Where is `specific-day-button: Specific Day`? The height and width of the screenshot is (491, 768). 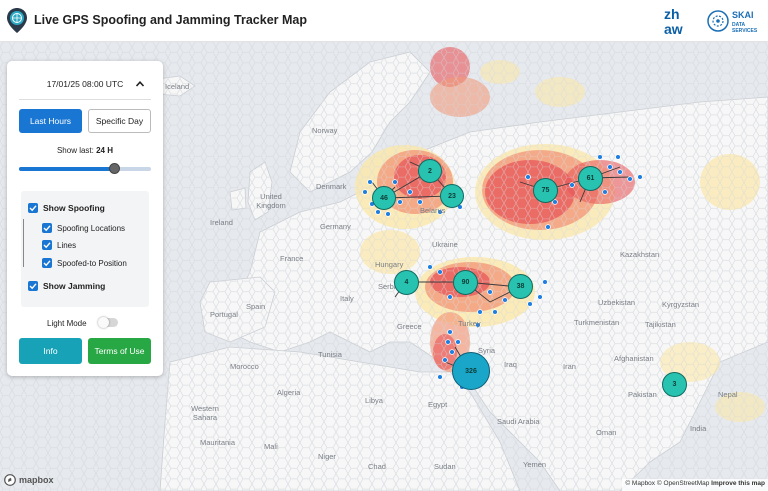
specific-day-button: Specific Day is located at coordinates (119, 121).